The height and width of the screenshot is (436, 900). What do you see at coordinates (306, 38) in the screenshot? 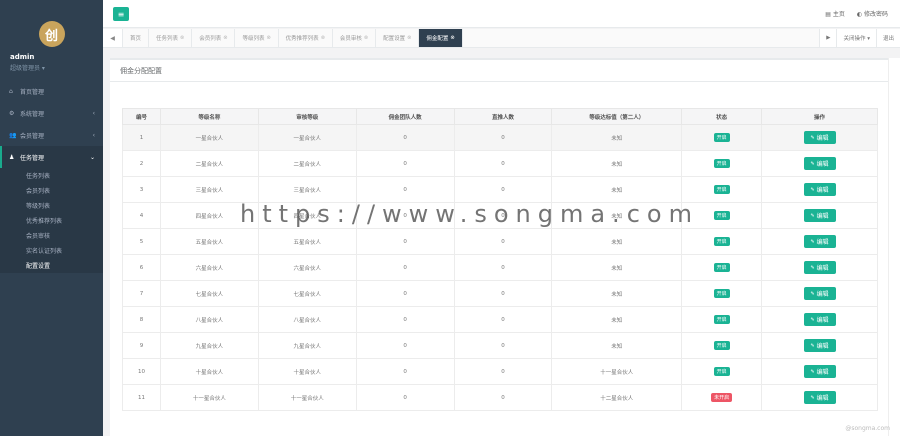
I see `tab-item: 优秀推荐列表 ⊗` at bounding box center [306, 38].